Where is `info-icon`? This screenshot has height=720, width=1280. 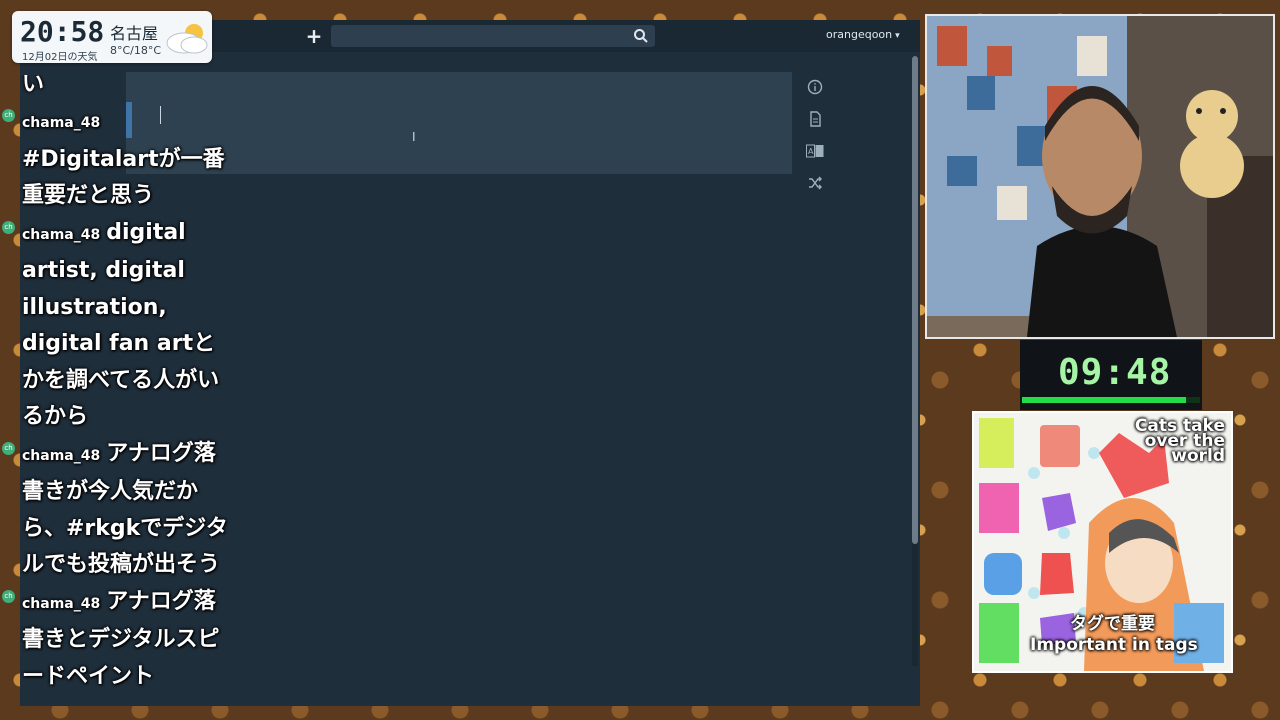
info-icon is located at coordinates (815, 87).